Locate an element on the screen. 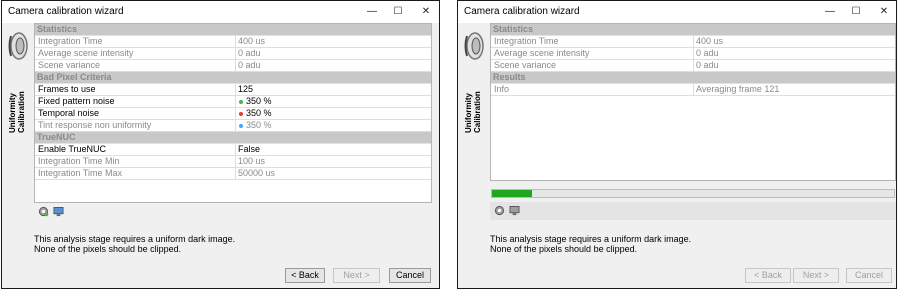 This screenshot has height=291, width=900. progress-fill is located at coordinates (512, 193).